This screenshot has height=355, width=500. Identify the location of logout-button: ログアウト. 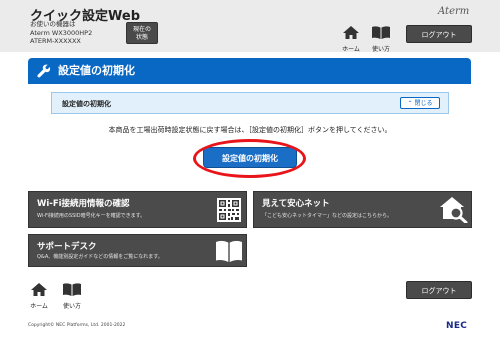
(439, 34).